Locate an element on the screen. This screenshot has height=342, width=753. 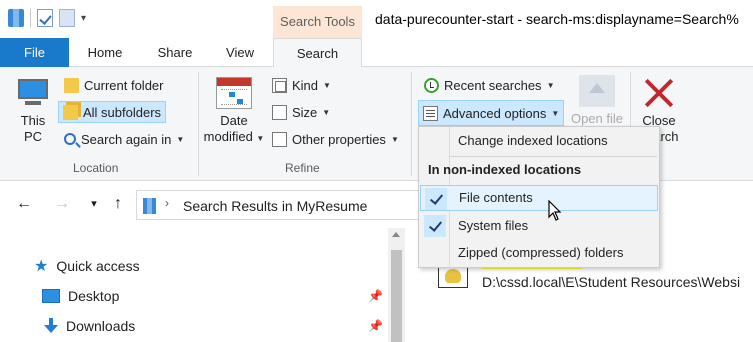
search-tools-context-label: Search Tools is located at coordinates (317, 22).